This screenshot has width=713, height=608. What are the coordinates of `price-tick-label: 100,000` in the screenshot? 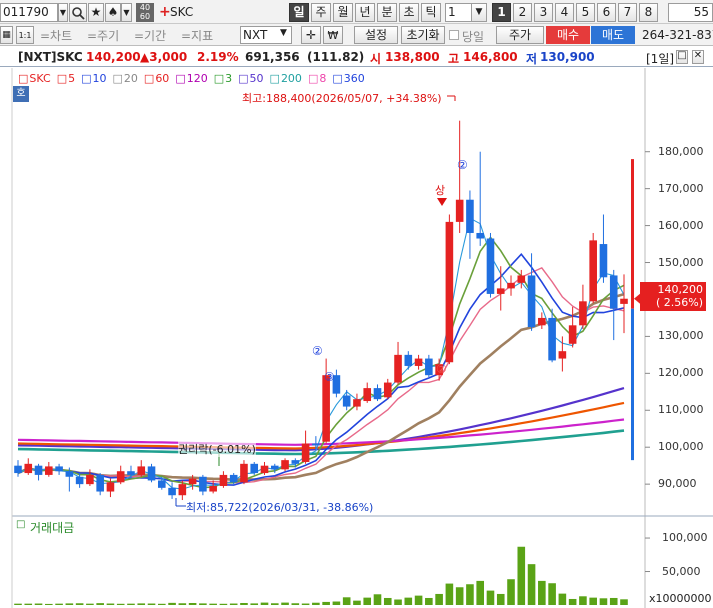 It's located at (681, 447).